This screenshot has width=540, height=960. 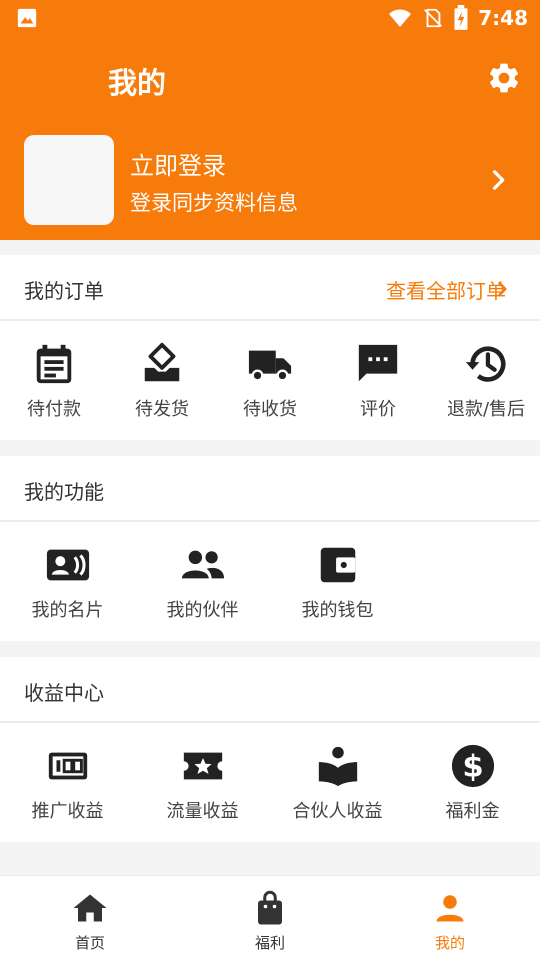 What do you see at coordinates (269, 943) in the screenshot?
I see `nav-label: 福利` at bounding box center [269, 943].